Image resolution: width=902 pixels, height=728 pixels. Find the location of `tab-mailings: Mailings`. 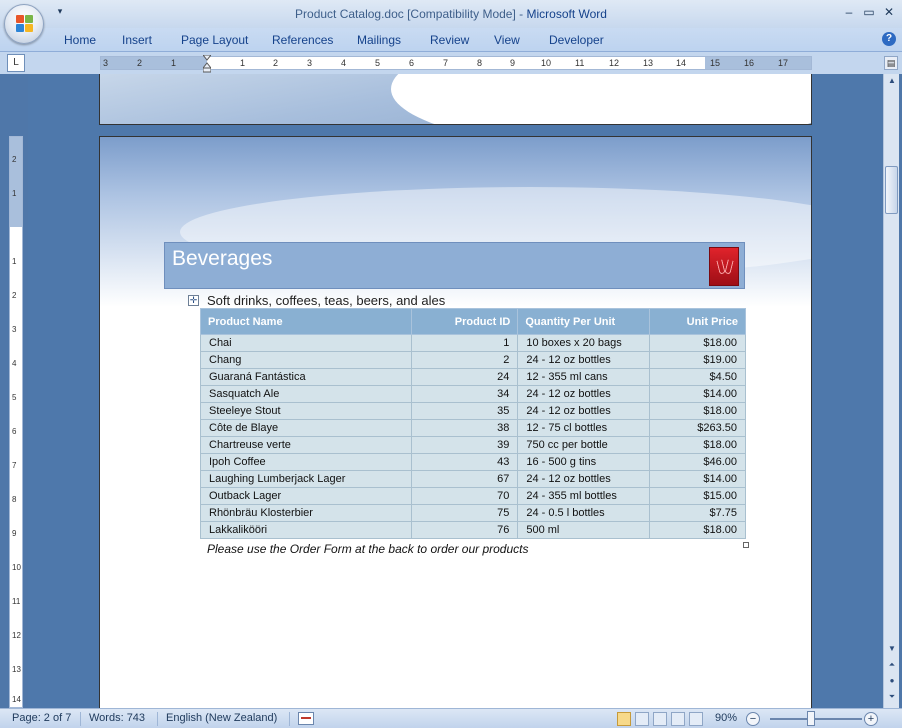

tab-mailings: Mailings is located at coordinates (379, 40).